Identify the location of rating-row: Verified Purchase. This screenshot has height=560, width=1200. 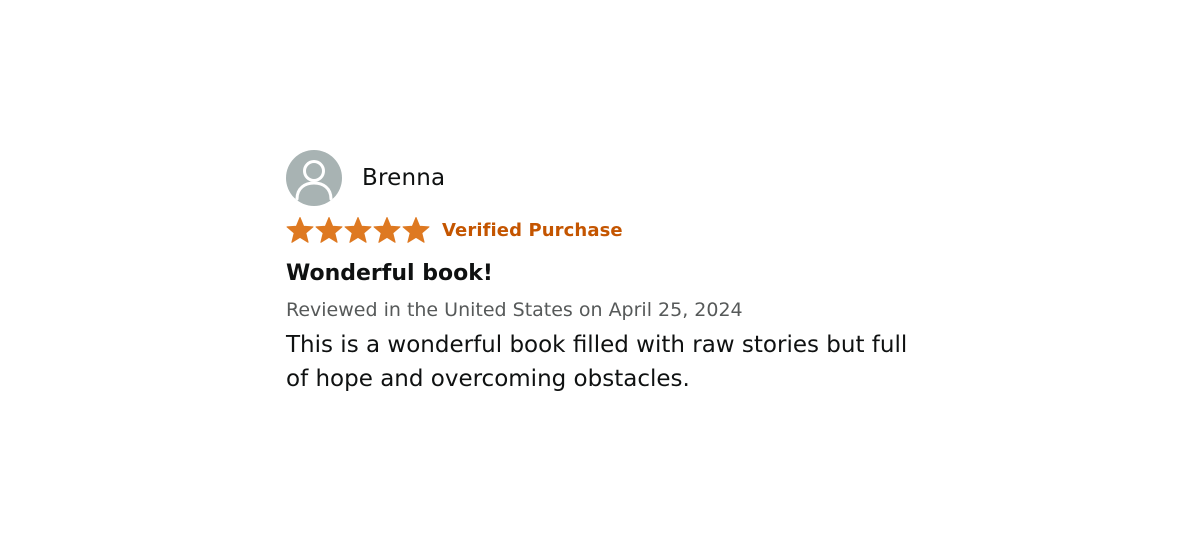
(616, 230).